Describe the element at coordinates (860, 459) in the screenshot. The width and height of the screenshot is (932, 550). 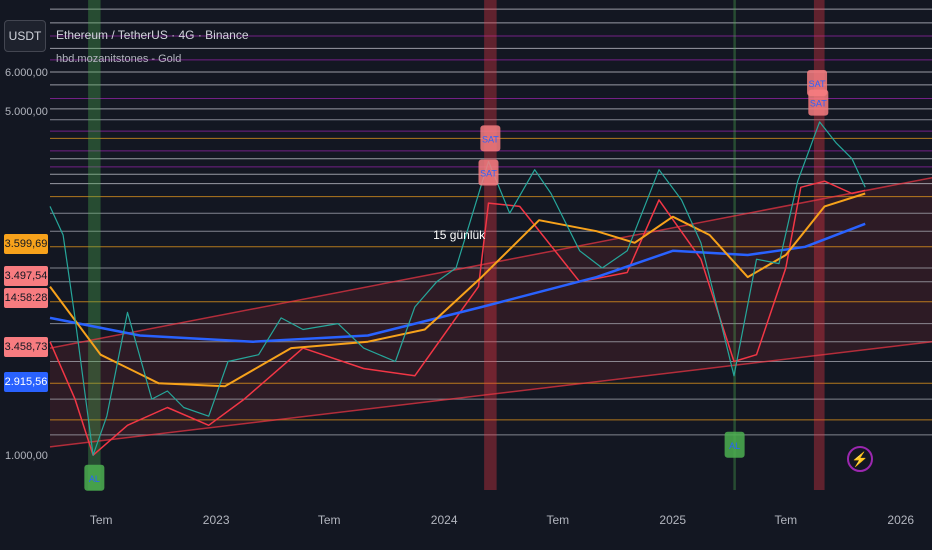
I see `lightning-icon: ⚡` at that location.